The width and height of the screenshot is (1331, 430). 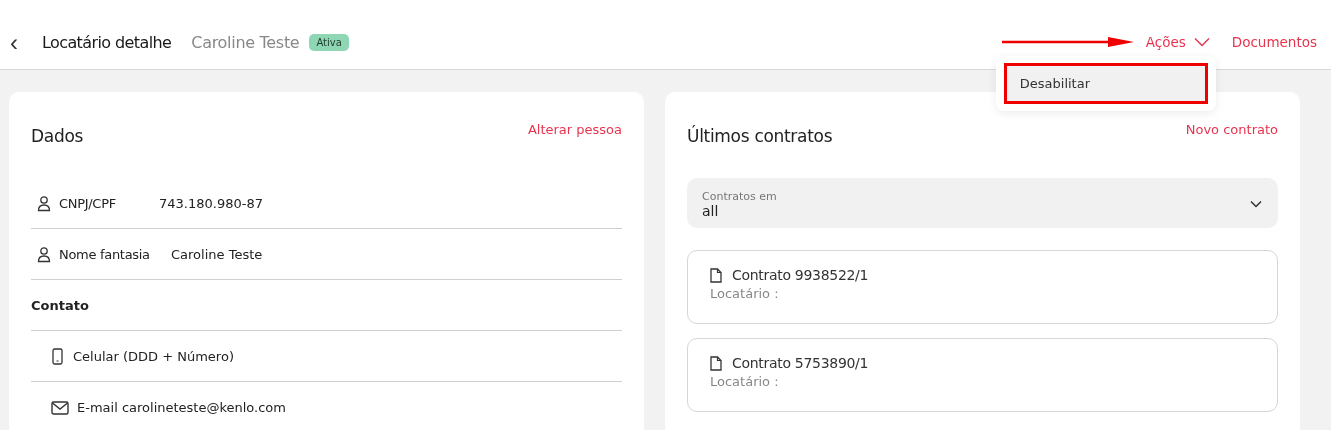 What do you see at coordinates (217, 254) in the screenshot?
I see `field-value: Caroline Teste` at bounding box center [217, 254].